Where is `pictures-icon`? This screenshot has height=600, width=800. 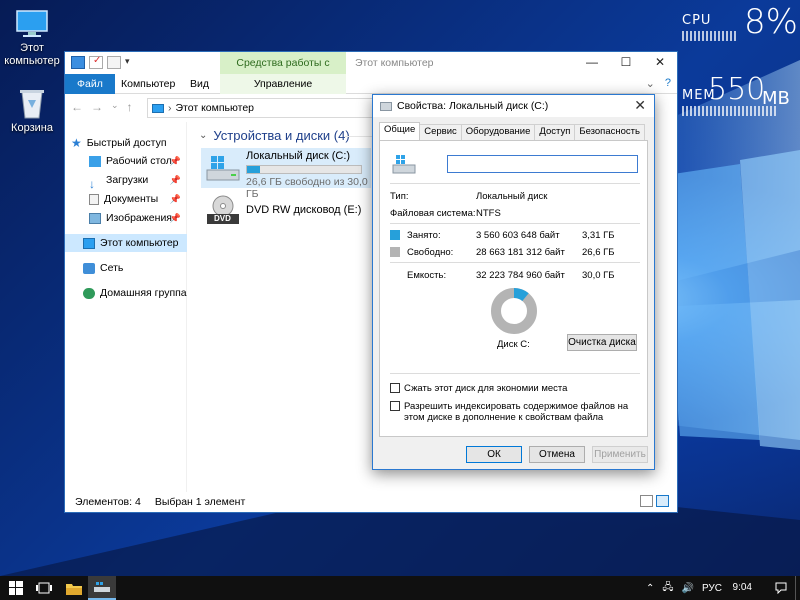 pictures-icon is located at coordinates (95, 218).